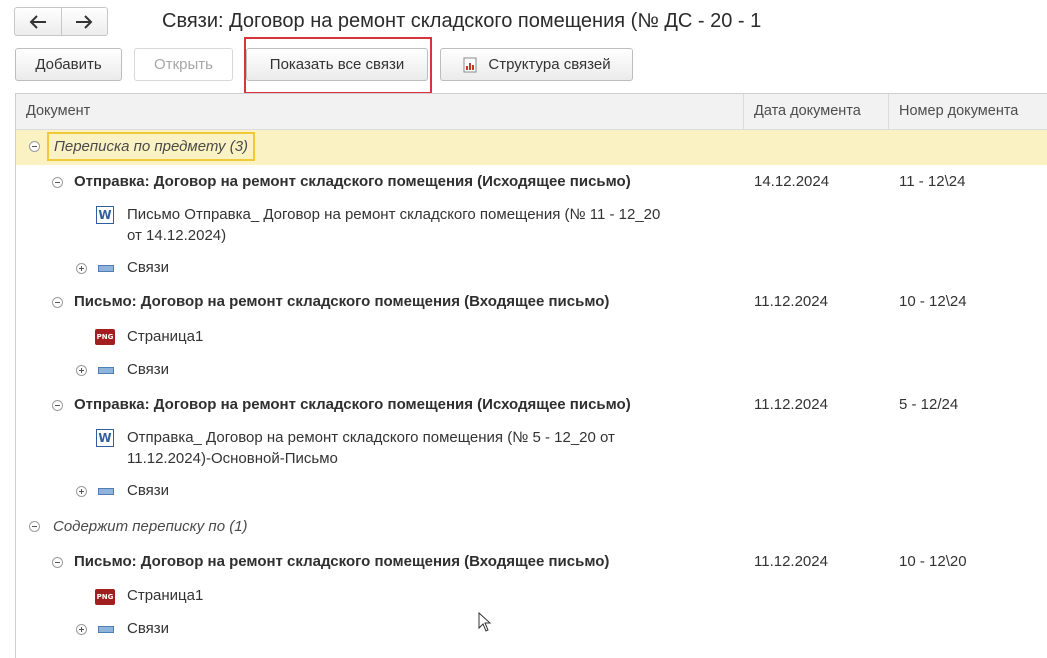  I want to click on table-header: Документ Дата документа Номер документа, so click(531, 112).